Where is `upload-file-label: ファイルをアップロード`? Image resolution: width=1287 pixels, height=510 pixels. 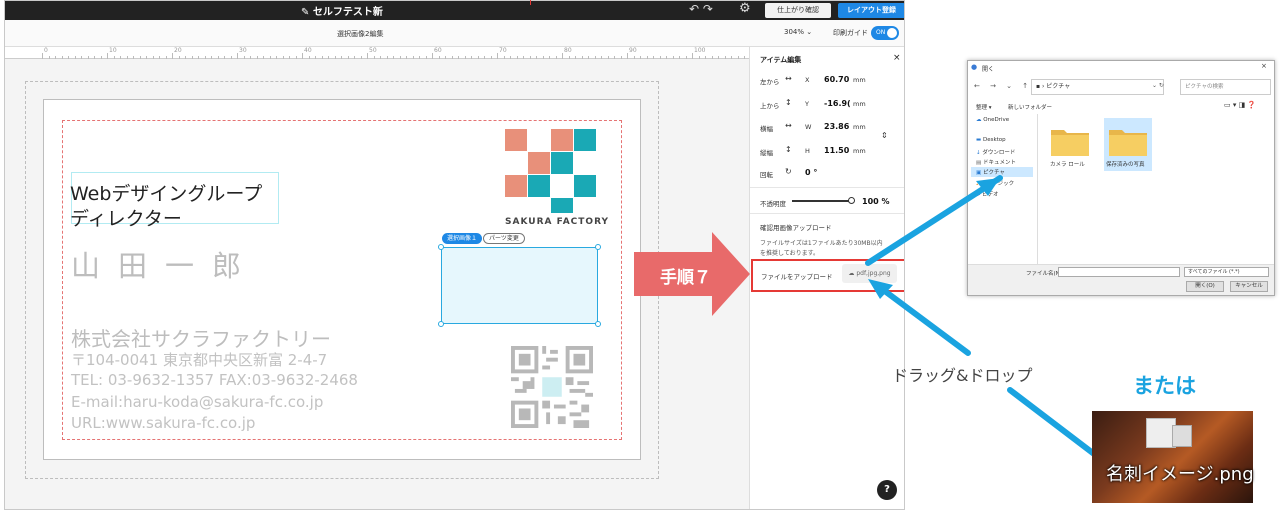 upload-file-label: ファイルをアップロード is located at coordinates (797, 277).